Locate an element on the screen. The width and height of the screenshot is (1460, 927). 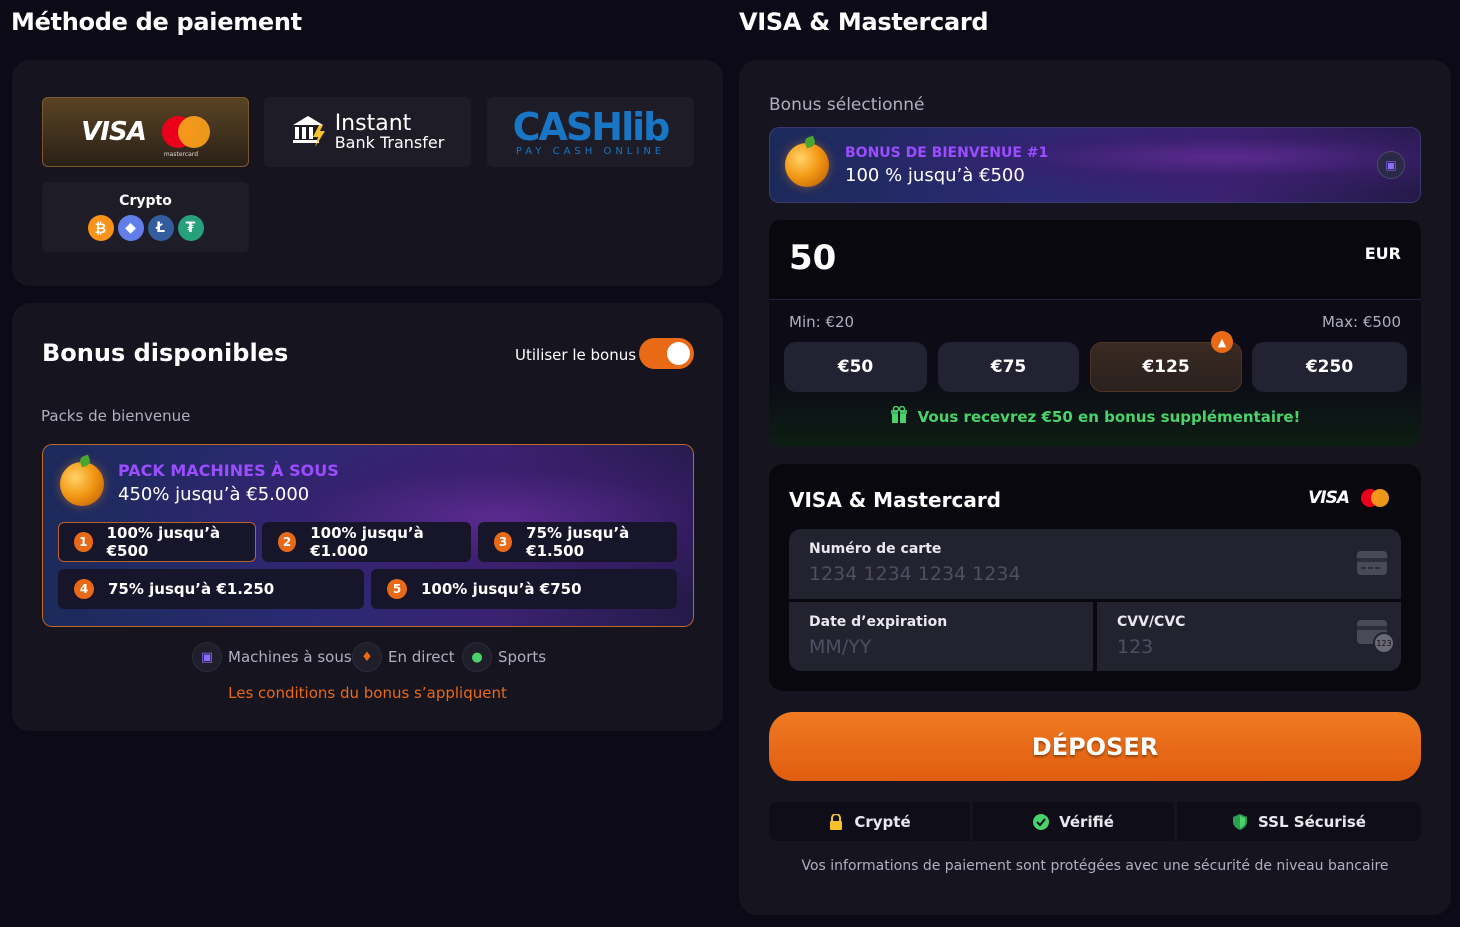
bonus-terms-link: Les conditions du bonus s’appliquent is located at coordinates (367, 693).